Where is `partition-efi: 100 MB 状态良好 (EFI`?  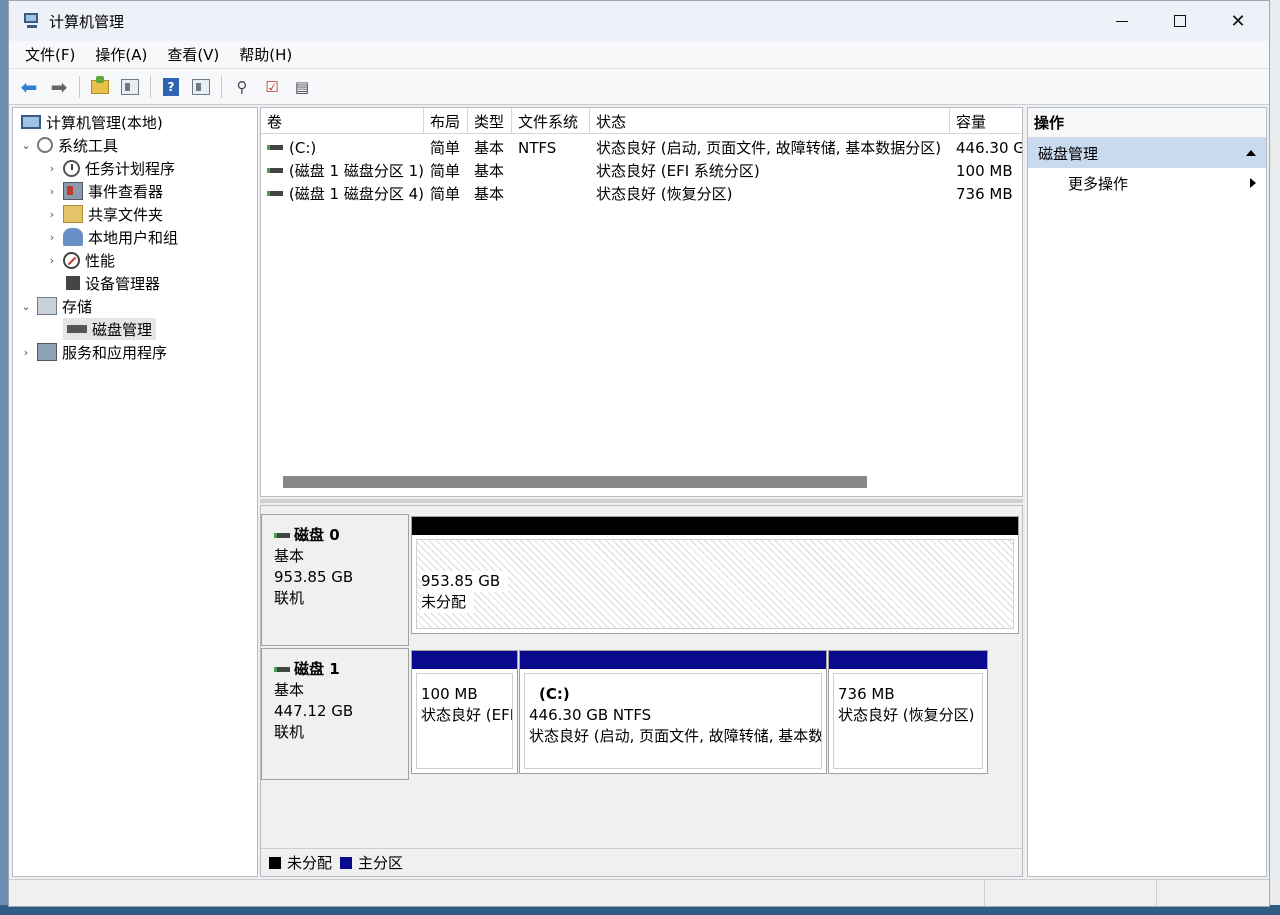 partition-efi: 100 MB 状态良好 (EFI is located at coordinates (464, 712).